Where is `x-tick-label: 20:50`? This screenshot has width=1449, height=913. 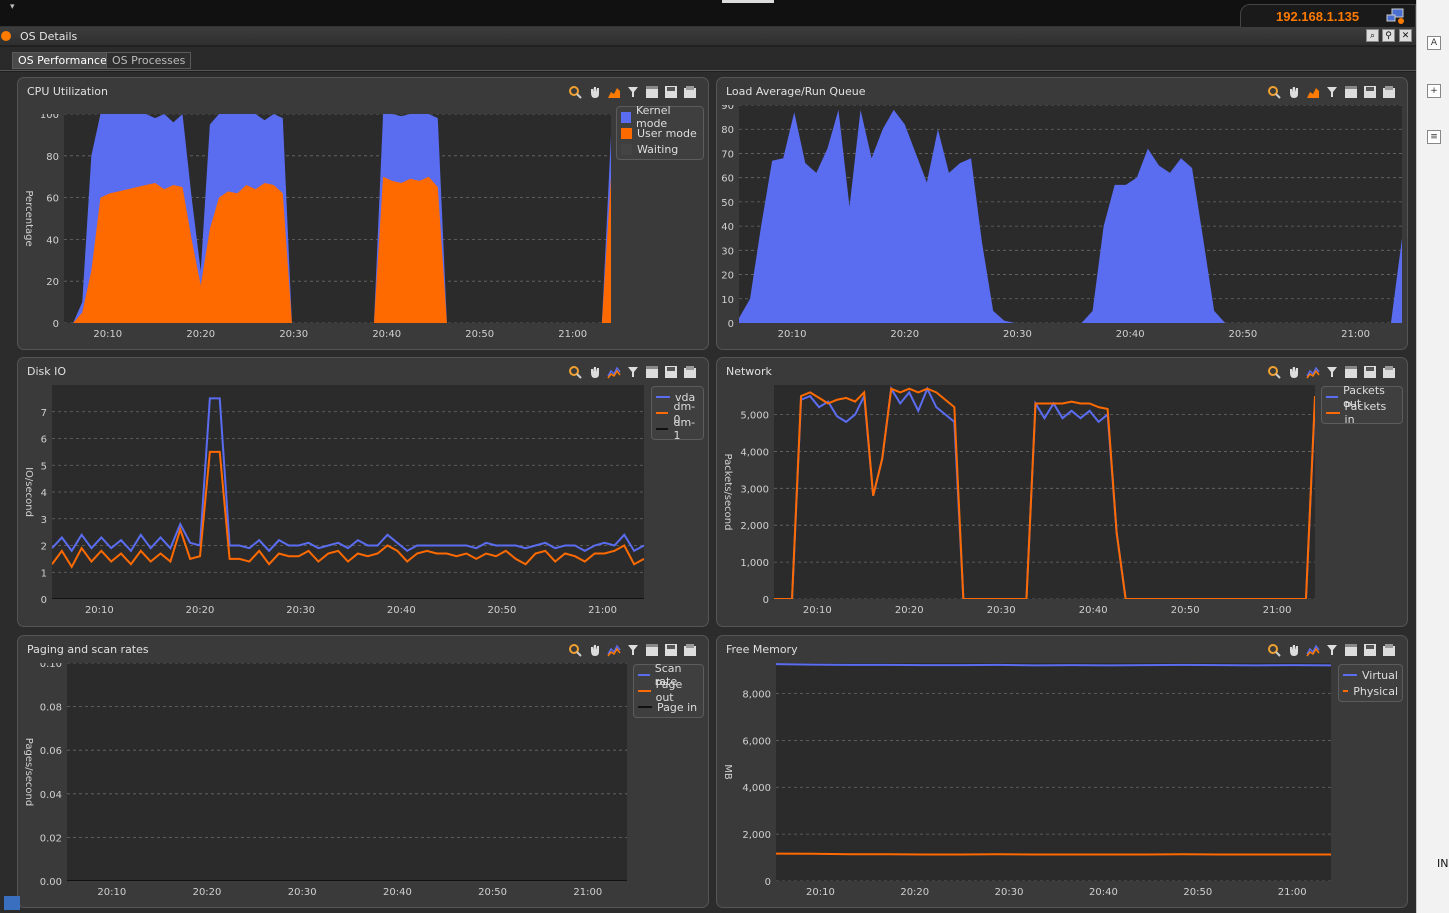
x-tick-label: 20:50 is located at coordinates (1197, 892).